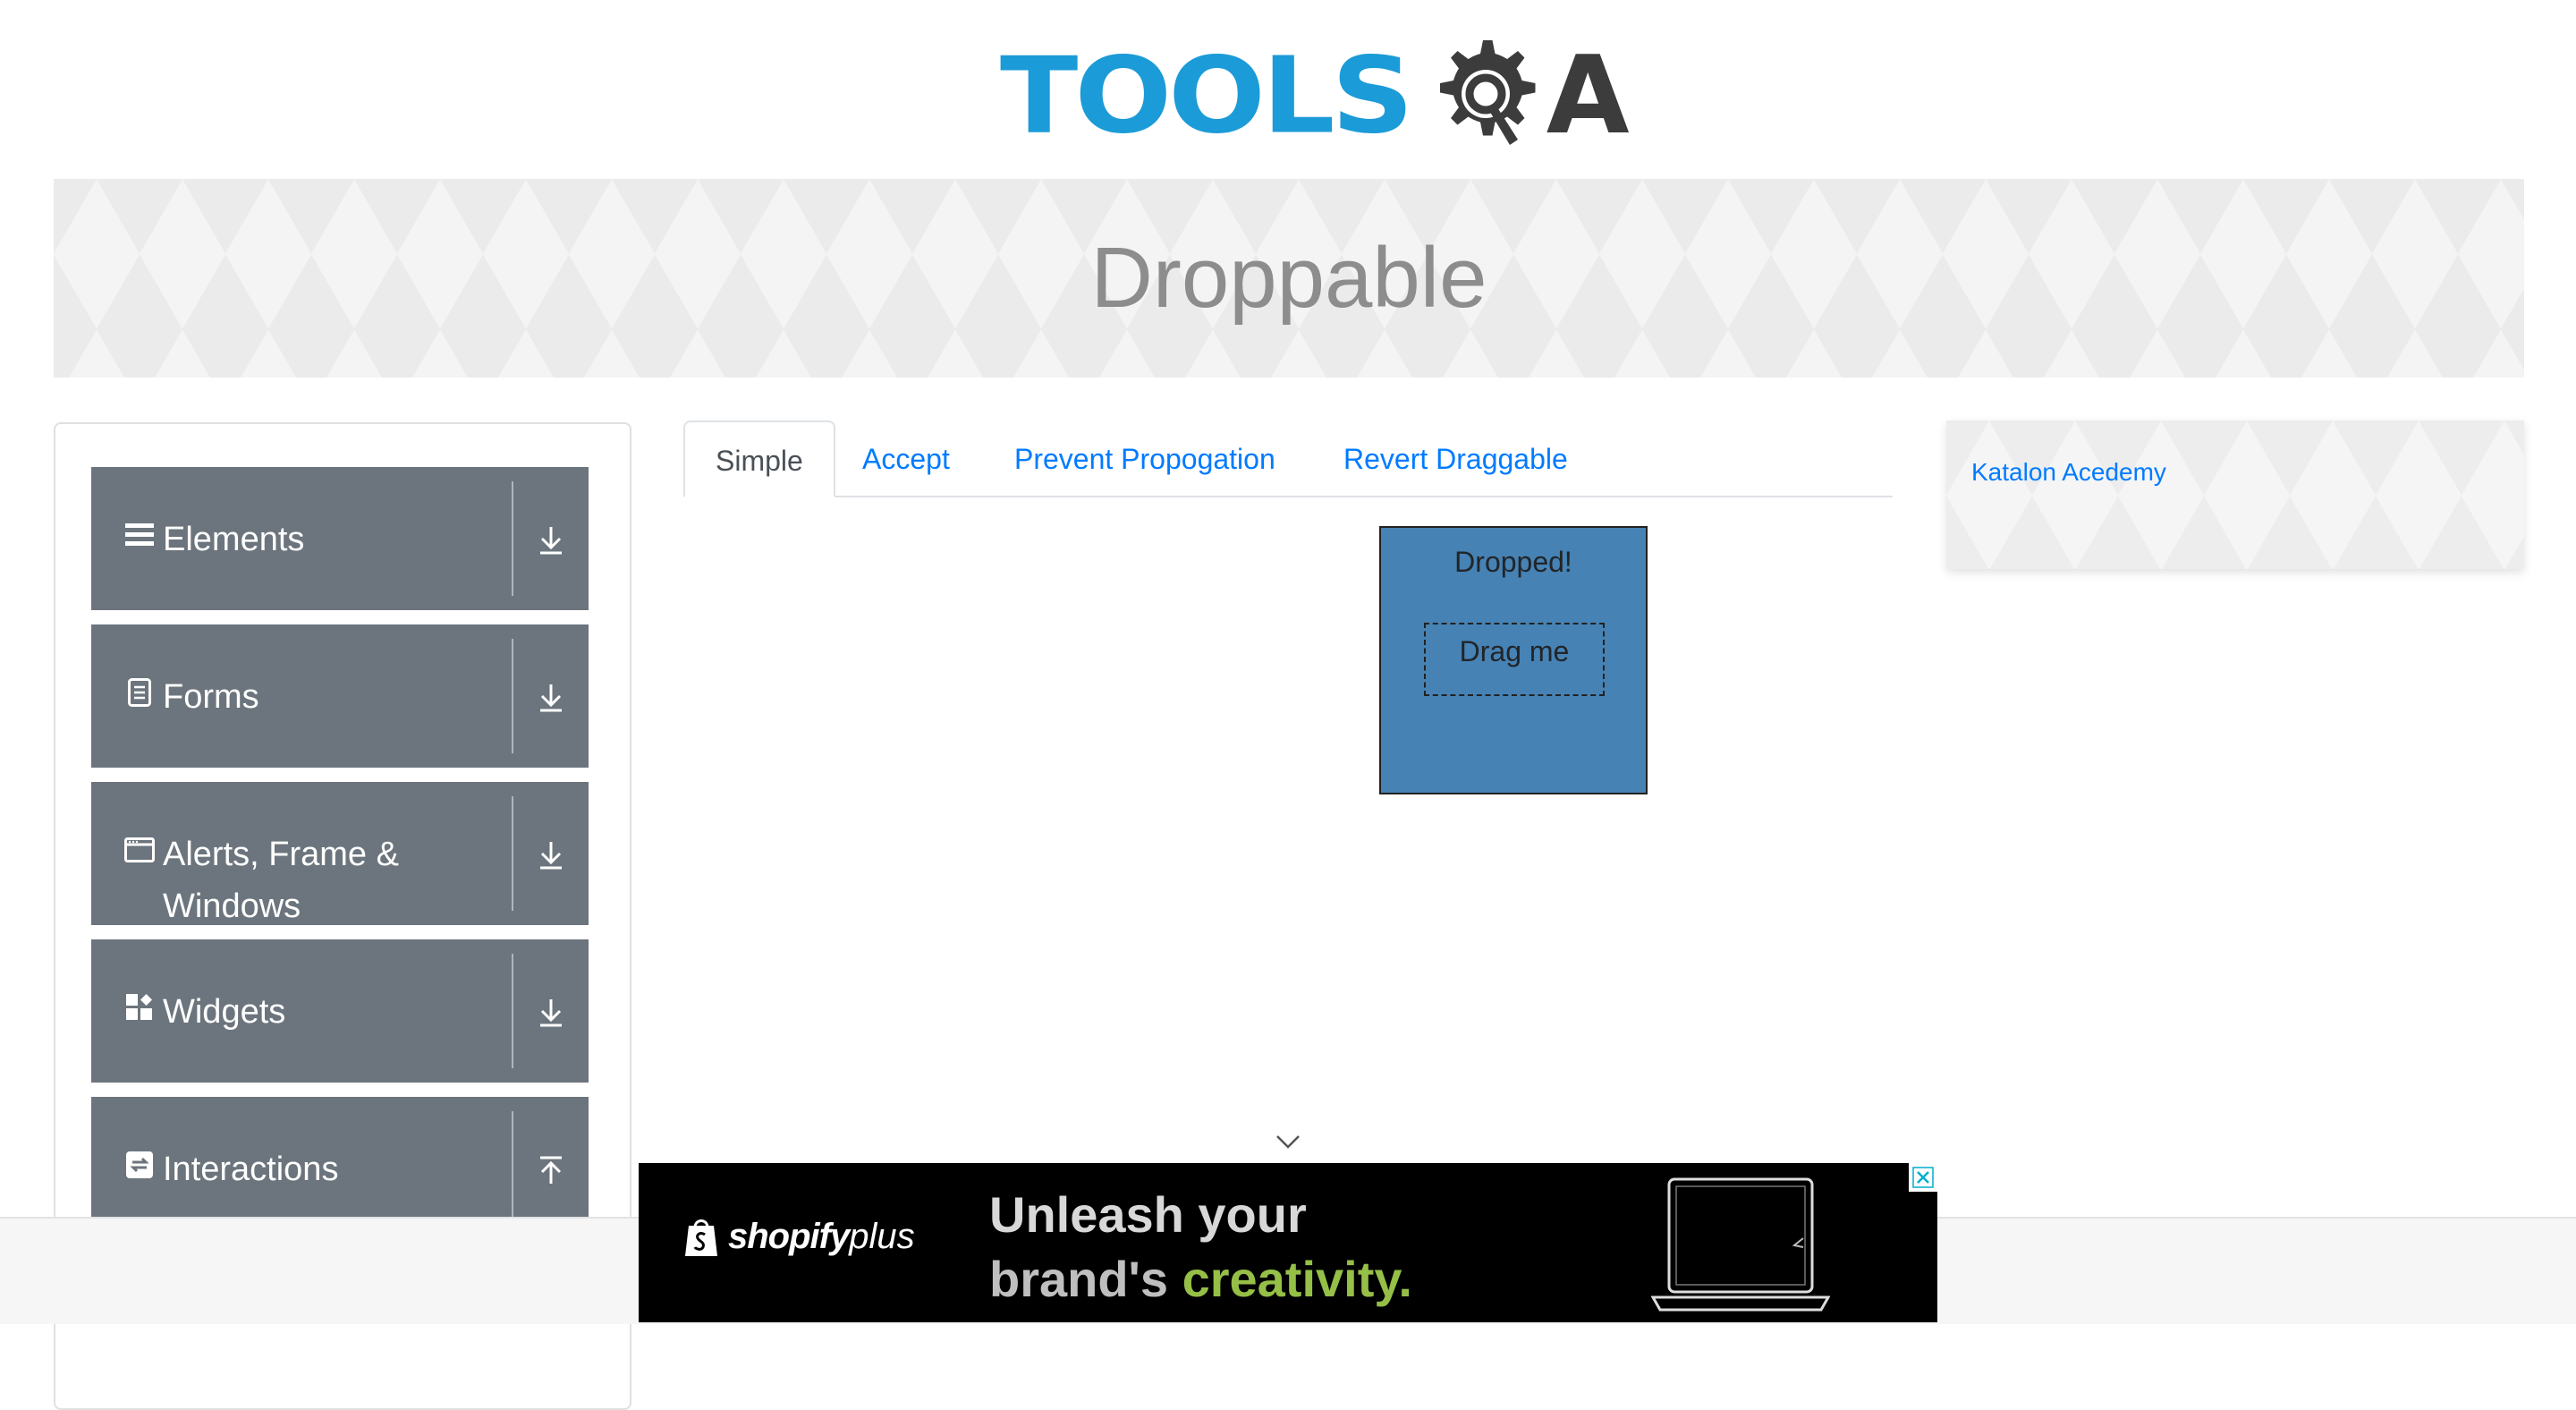 The height and width of the screenshot is (1410, 2576). What do you see at coordinates (340, 539) in the screenshot?
I see `sidebar-group-elements: Elements` at bounding box center [340, 539].